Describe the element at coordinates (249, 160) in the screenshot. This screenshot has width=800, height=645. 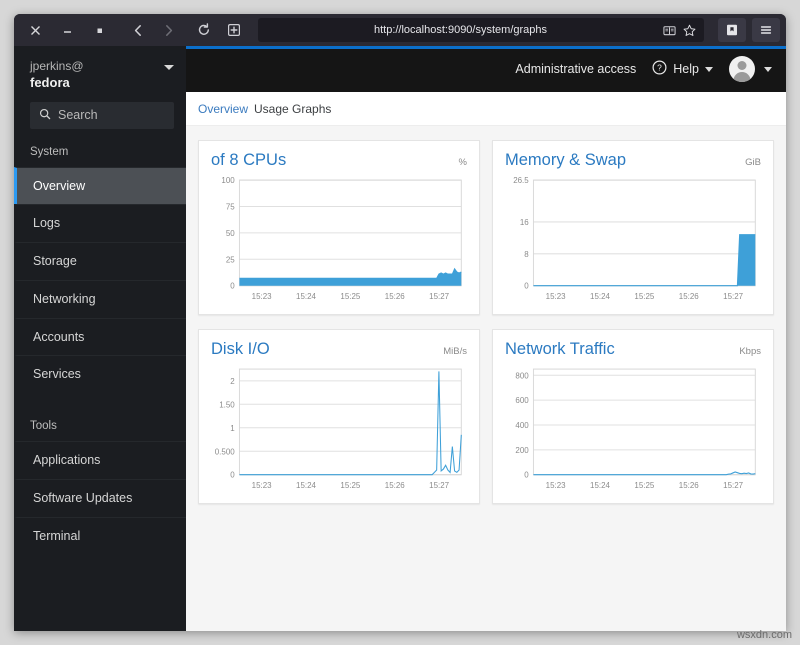
I see `card-title: of 8 CPUs` at that location.